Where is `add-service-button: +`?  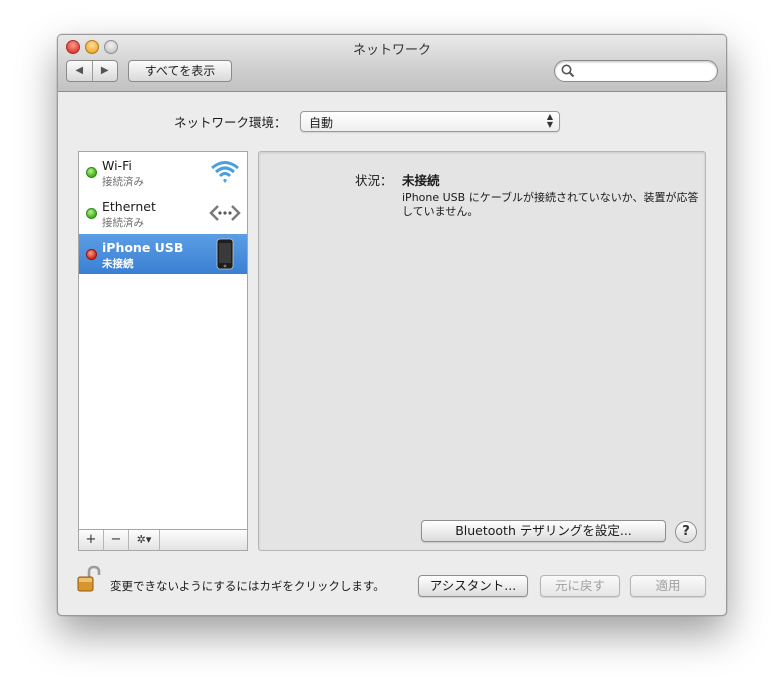 add-service-button: + is located at coordinates (91, 540).